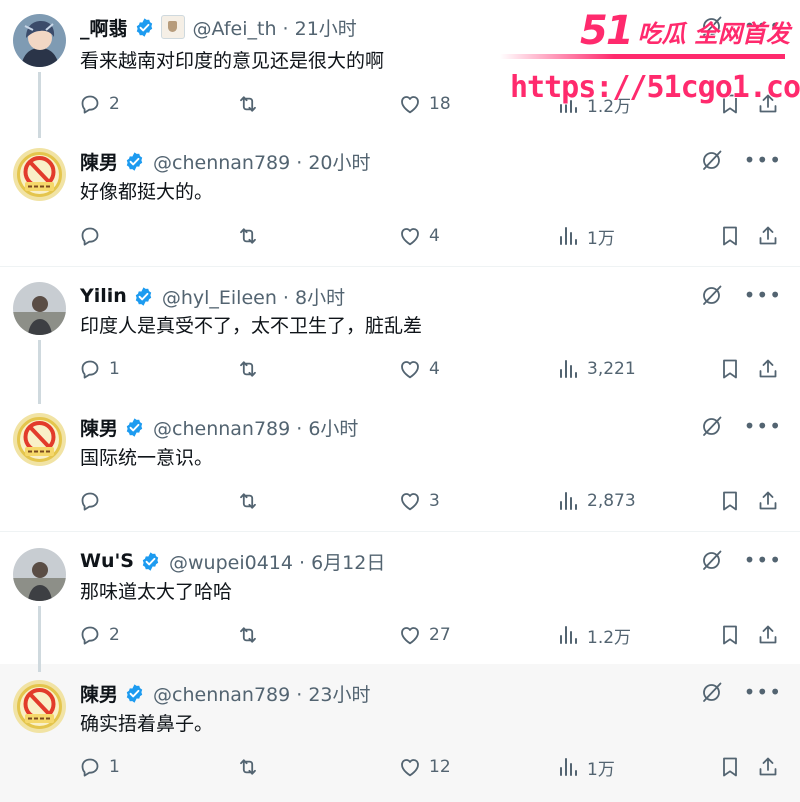 The width and height of the screenshot is (800, 802). I want to click on tweet-header: 陳男 @chennan789 · 23小时, so click(225, 693).